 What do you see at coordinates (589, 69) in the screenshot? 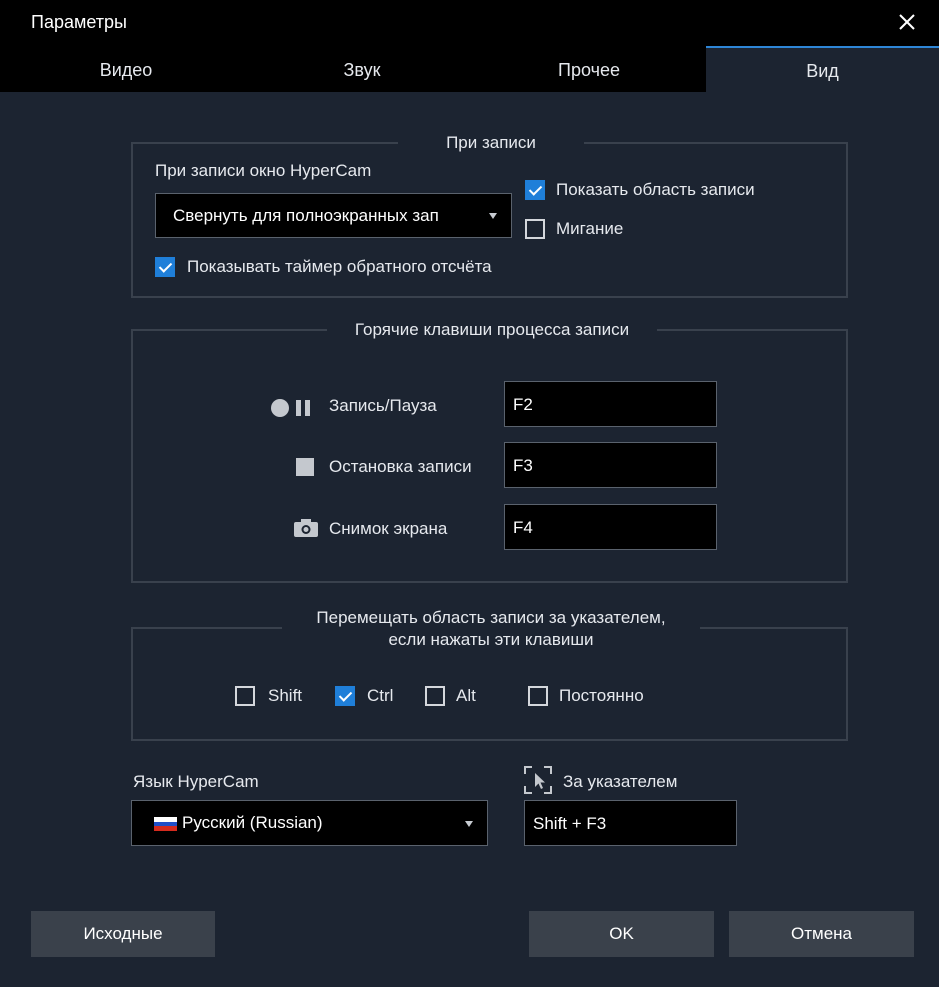
I see `tab-other: Прочее` at bounding box center [589, 69].